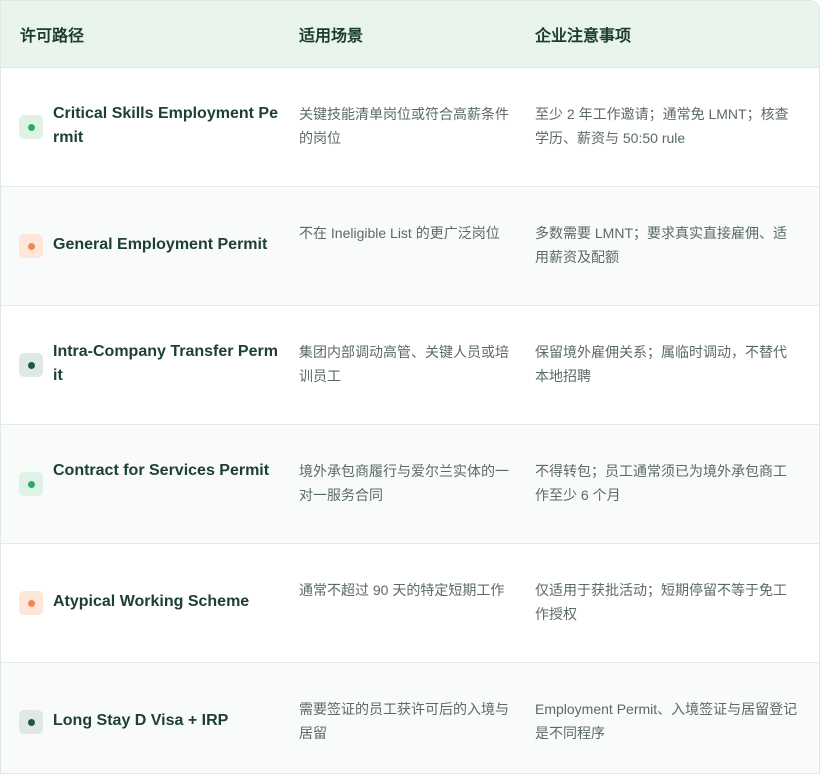  What do you see at coordinates (160, 244) in the screenshot?
I see `permit-name: General Employment Permit` at bounding box center [160, 244].